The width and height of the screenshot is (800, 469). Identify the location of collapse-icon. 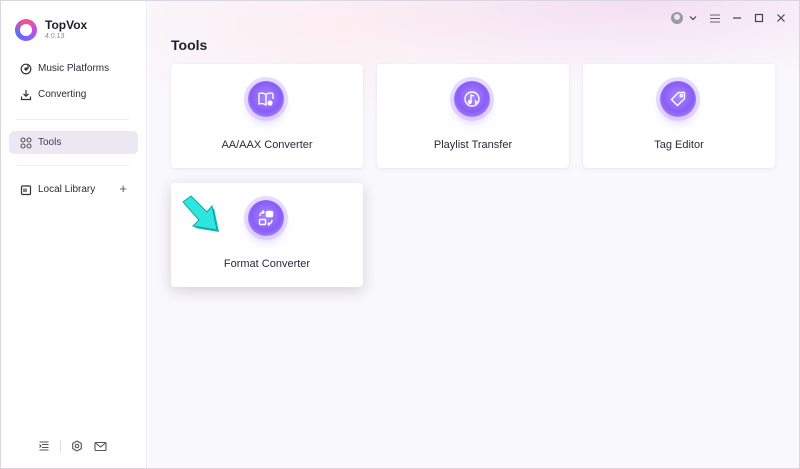
(44, 446).